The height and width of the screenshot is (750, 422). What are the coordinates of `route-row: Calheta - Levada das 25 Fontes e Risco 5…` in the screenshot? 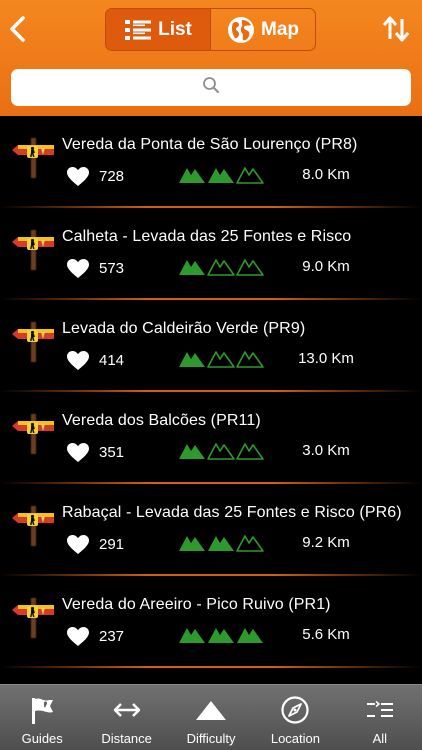 It's located at (211, 254).